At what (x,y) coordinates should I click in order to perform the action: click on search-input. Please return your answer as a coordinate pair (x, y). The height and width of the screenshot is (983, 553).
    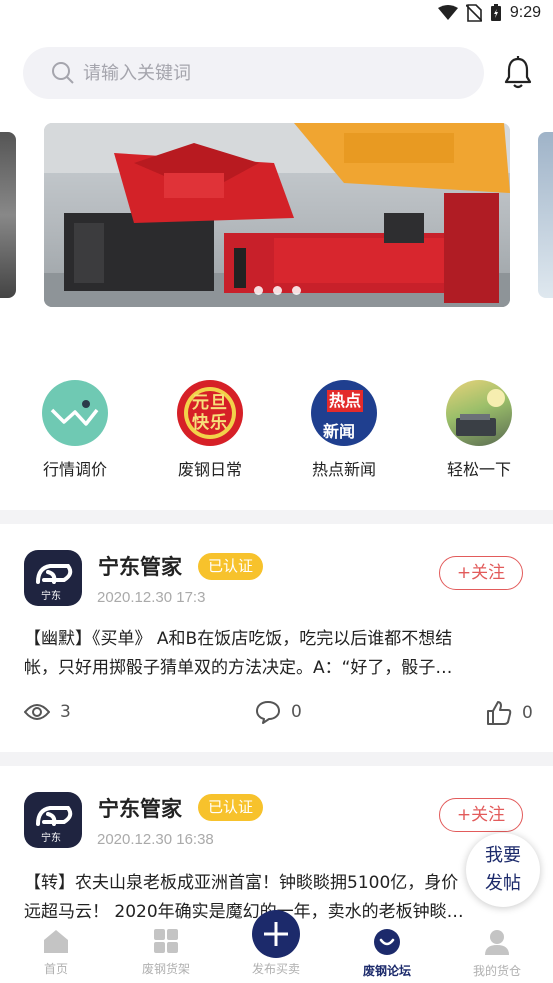
    Looking at the image, I should click on (273, 73).